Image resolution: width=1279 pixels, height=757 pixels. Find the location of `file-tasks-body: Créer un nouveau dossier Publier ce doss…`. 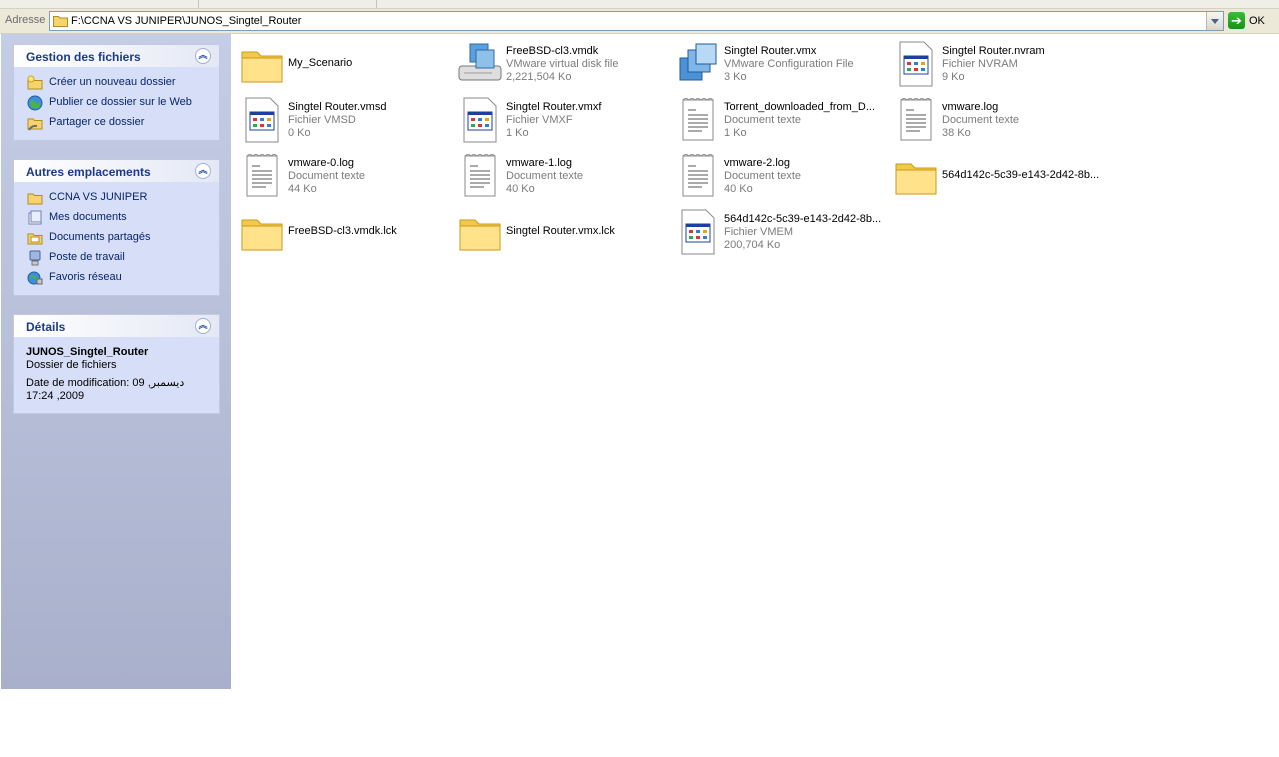

file-tasks-body: Créer un nouveau dossier Publier ce doss… is located at coordinates (116, 103).